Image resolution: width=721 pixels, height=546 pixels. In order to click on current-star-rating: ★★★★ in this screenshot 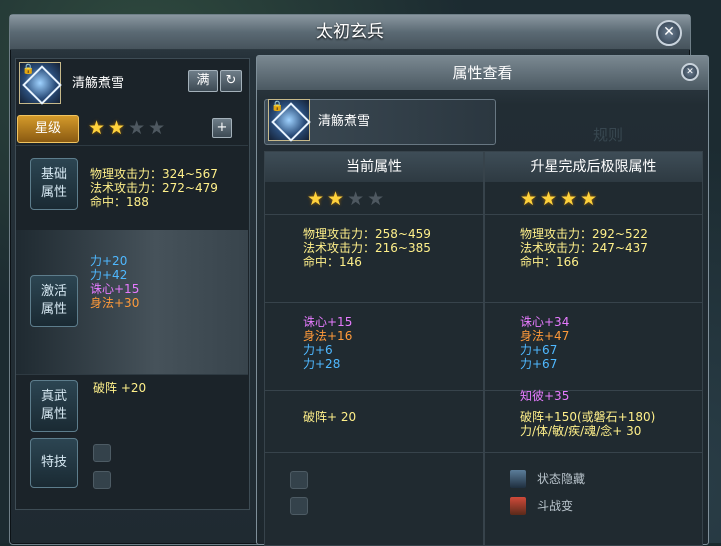, I will do `click(347, 199)`.